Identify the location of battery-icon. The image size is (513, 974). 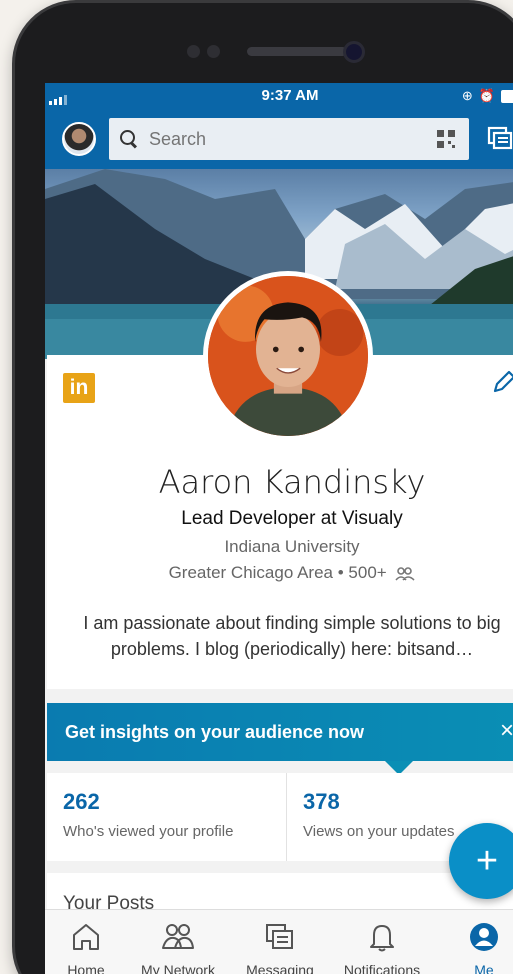
(507, 96).